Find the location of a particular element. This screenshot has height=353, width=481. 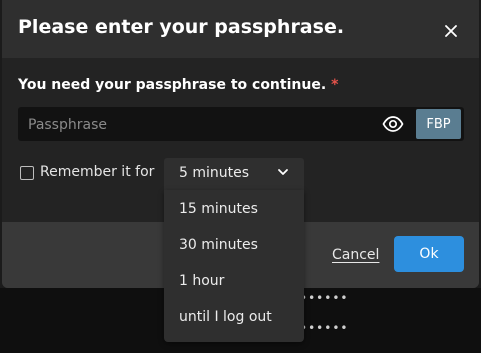

remember-label: Remember it for is located at coordinates (97, 172).